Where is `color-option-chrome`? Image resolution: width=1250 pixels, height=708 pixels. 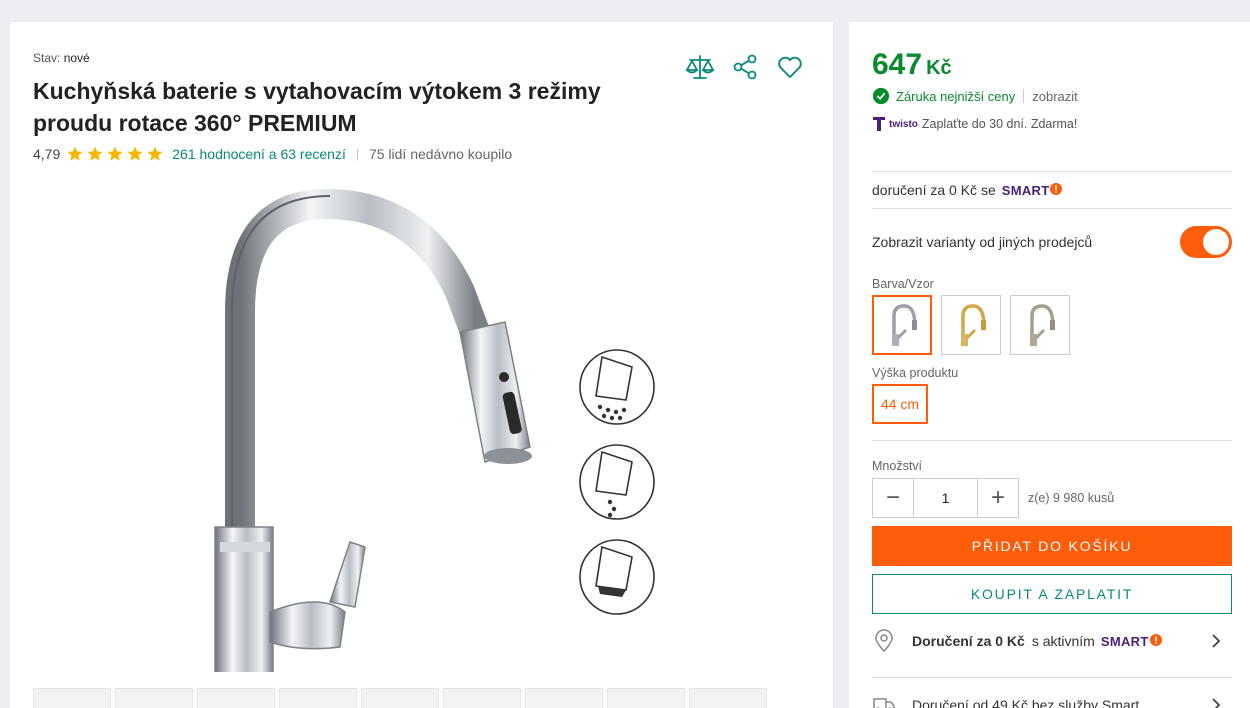 color-option-chrome is located at coordinates (902, 325).